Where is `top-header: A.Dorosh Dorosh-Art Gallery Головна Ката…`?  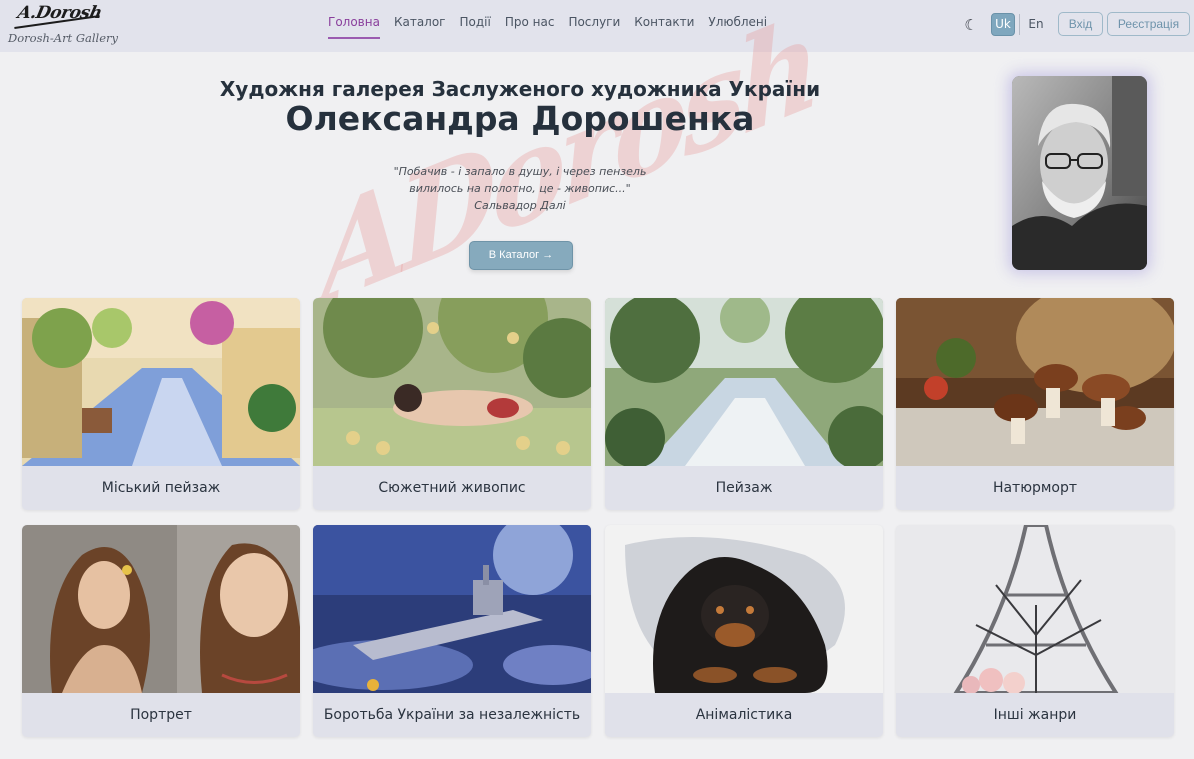
top-header: A.Dorosh Dorosh-Art Gallery Головна Ката… is located at coordinates (597, 26).